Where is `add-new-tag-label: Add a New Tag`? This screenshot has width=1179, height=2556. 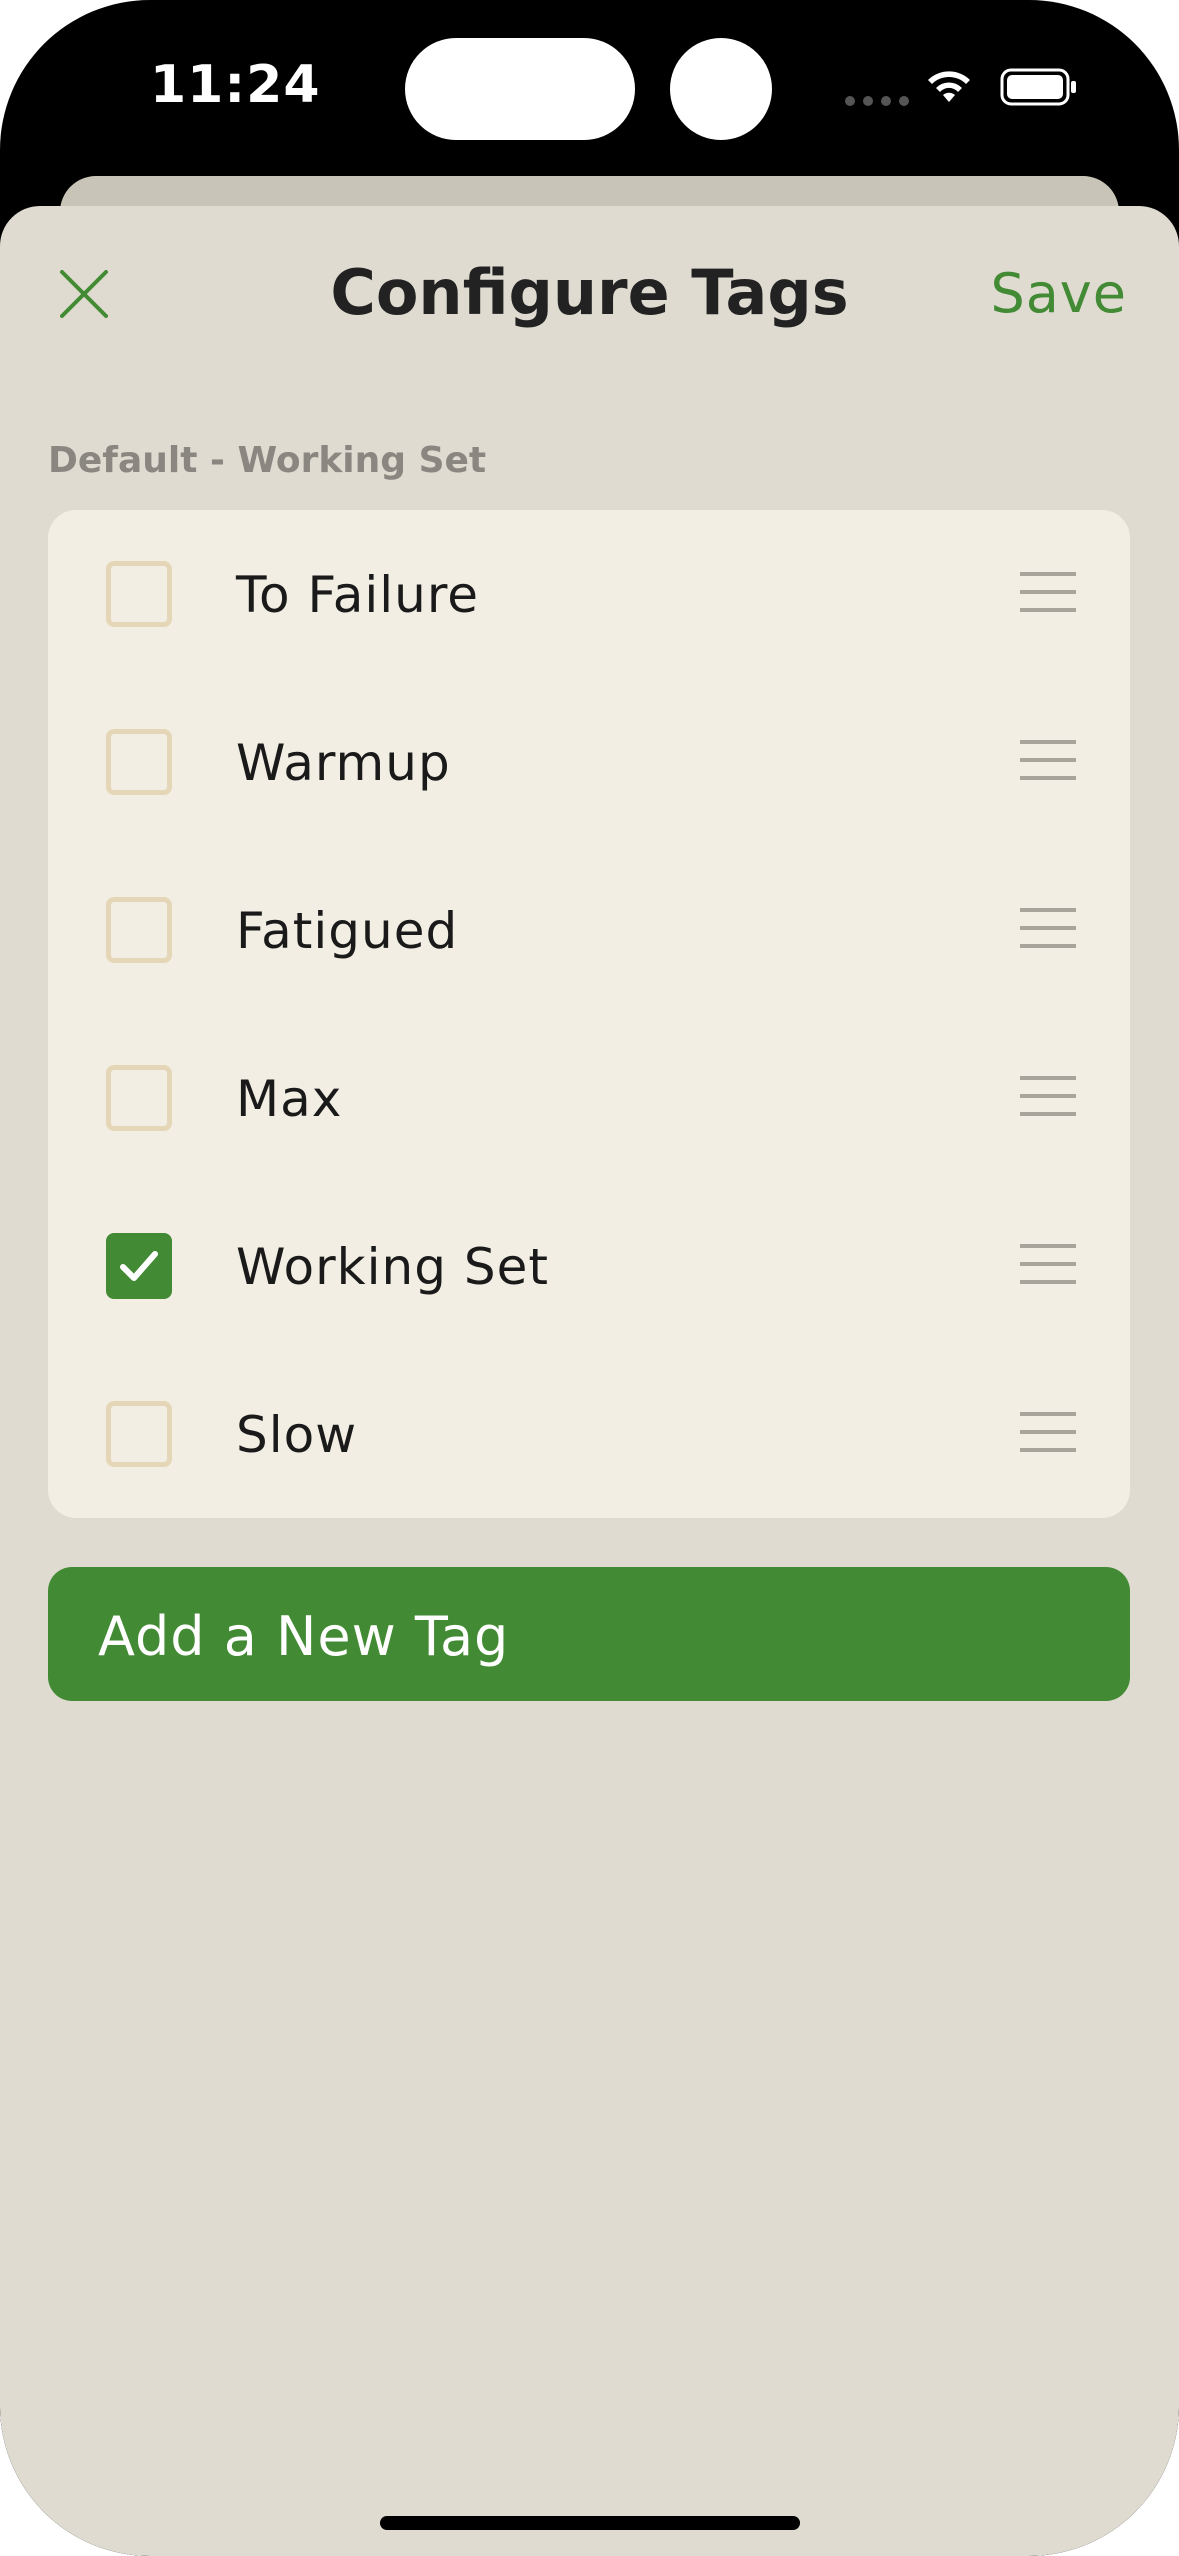
add-new-tag-label: Add a New Tag is located at coordinates (304, 1636).